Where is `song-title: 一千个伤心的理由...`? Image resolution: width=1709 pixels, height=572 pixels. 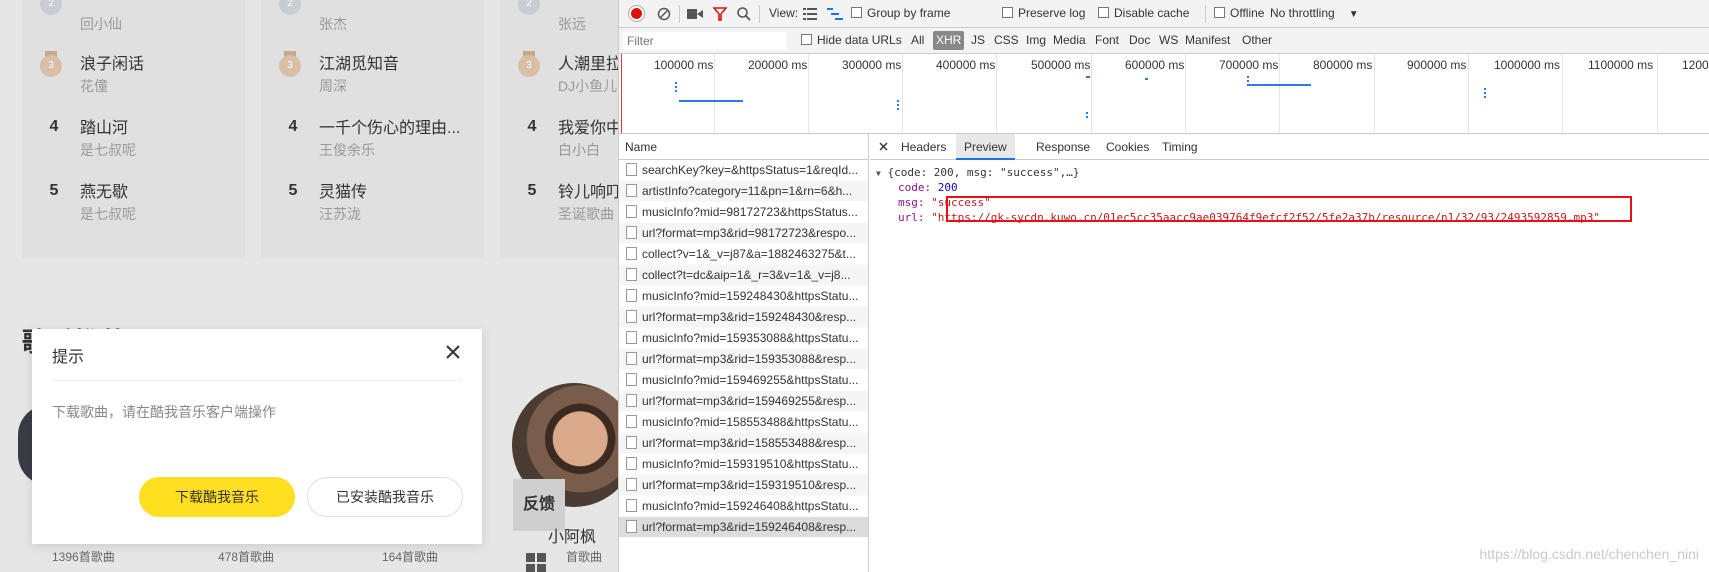 song-title: 一千个伤心的理由... is located at coordinates (389, 126).